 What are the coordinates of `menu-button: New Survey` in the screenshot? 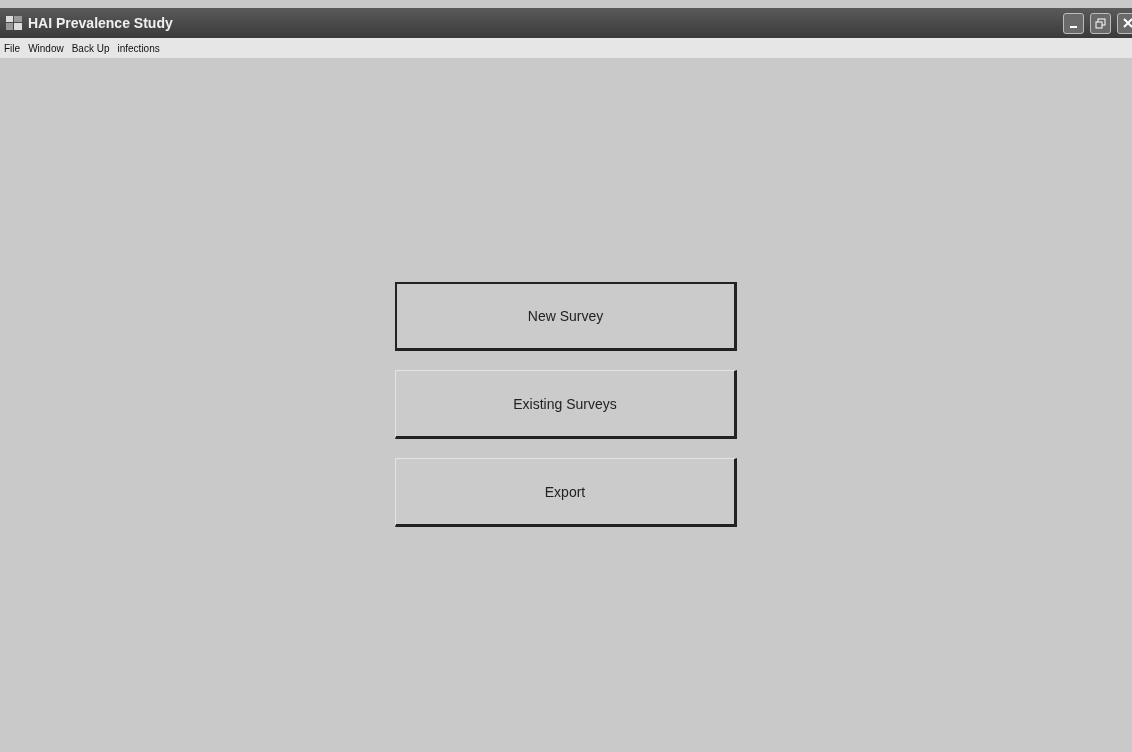 It's located at (566, 316).